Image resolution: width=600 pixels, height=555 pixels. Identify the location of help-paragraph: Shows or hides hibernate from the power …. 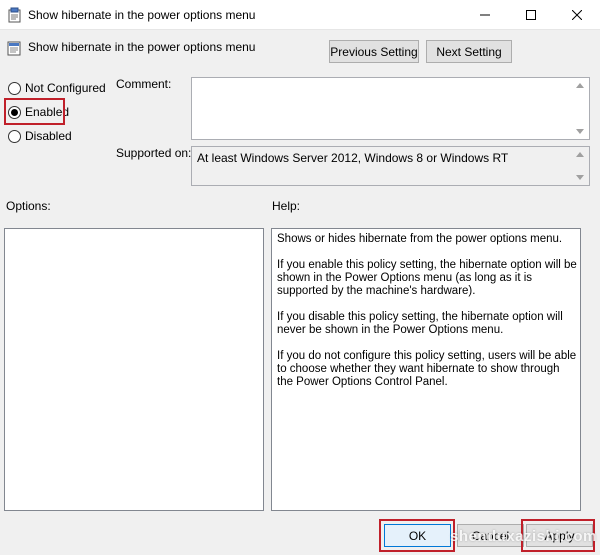
(420, 239).